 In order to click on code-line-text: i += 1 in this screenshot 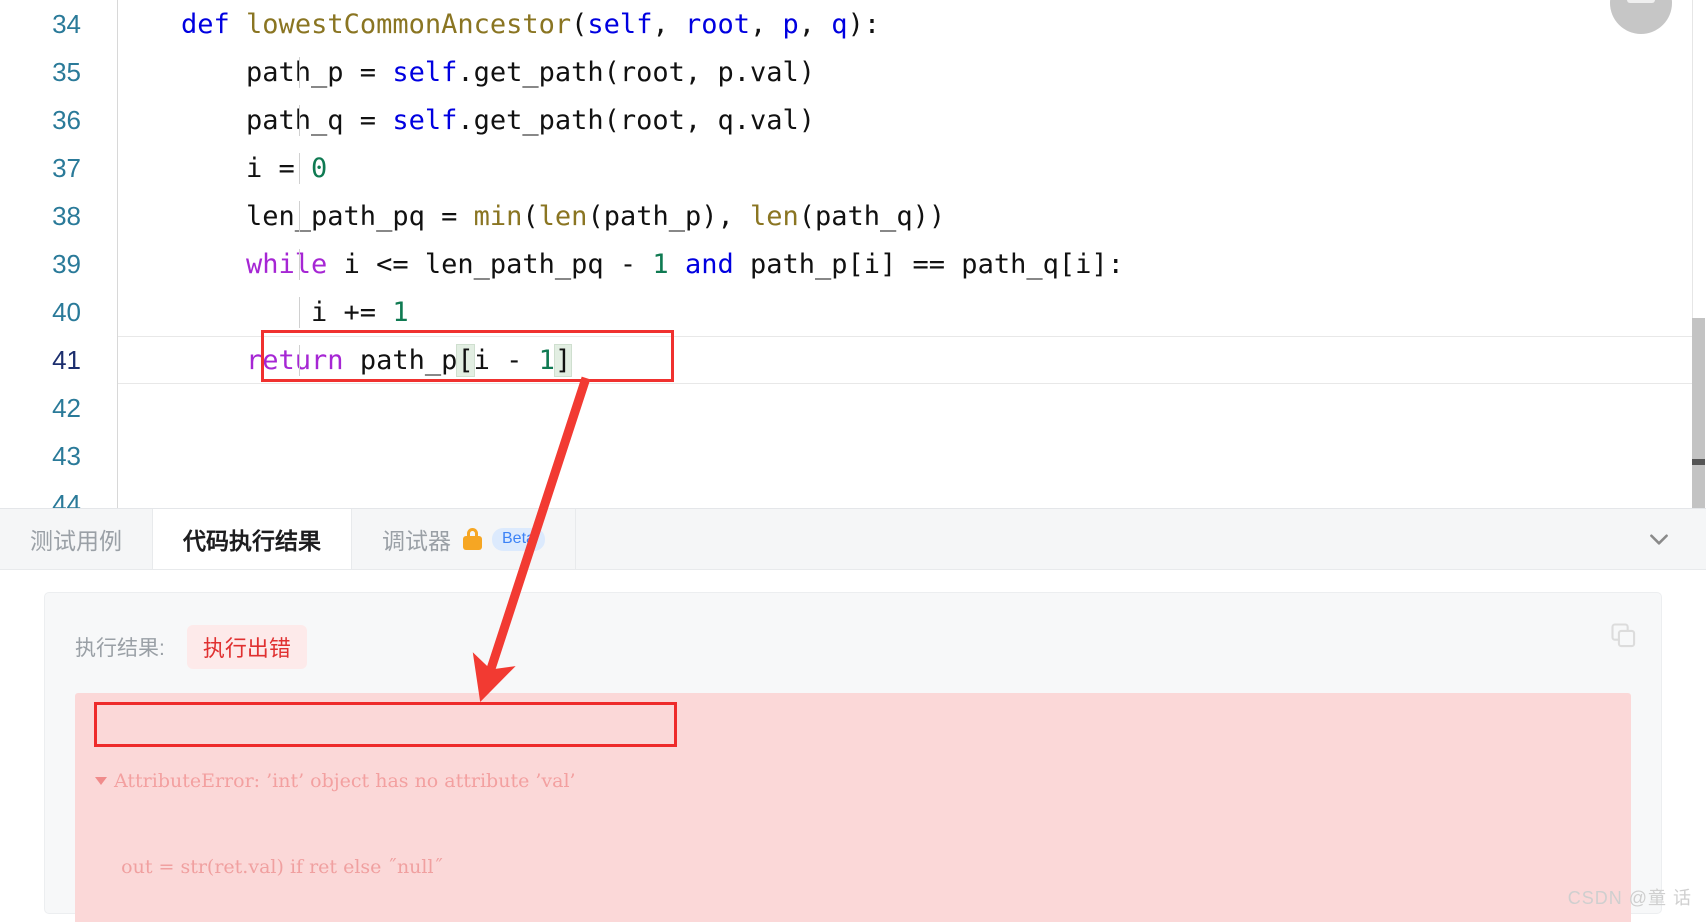, I will do `click(295, 312)`.